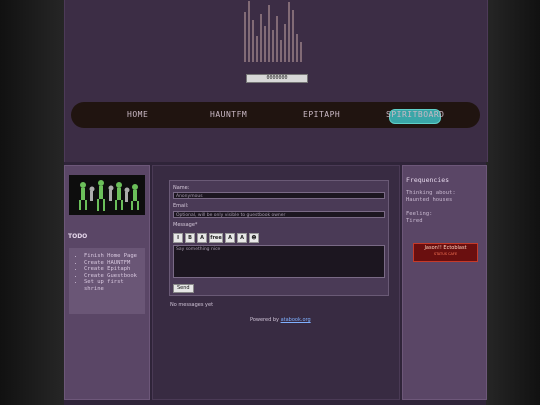 Image resolution: width=540 pixels, height=405 pixels. What do you see at coordinates (279, 261) in the screenshot?
I see `message-textarea: Say something nice` at bounding box center [279, 261].